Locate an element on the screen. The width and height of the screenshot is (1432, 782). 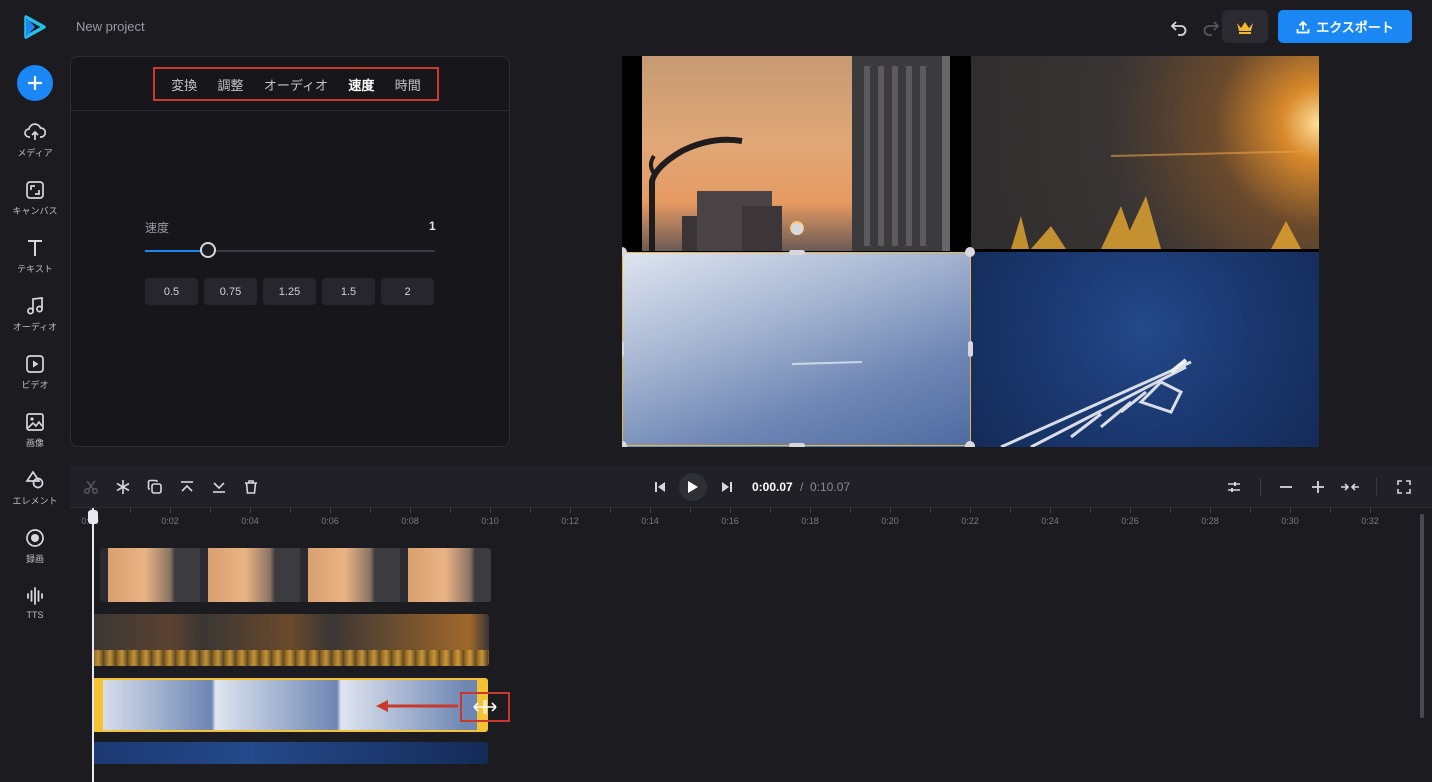
ruler-label: 0:16 is located at coordinates (730, 521).